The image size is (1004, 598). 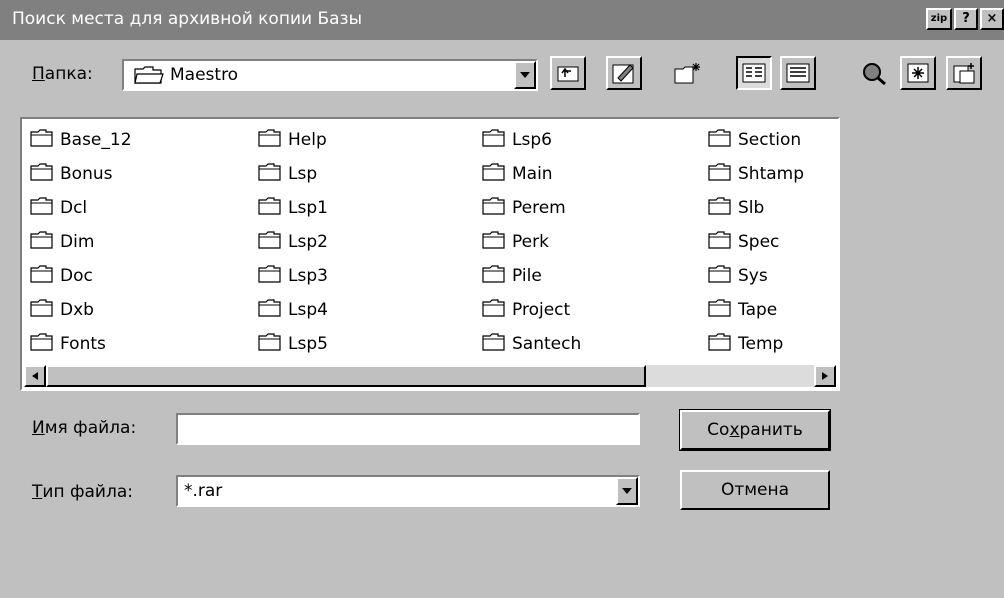 What do you see at coordinates (547, 344) in the screenshot?
I see `folder-label: Santech` at bounding box center [547, 344].